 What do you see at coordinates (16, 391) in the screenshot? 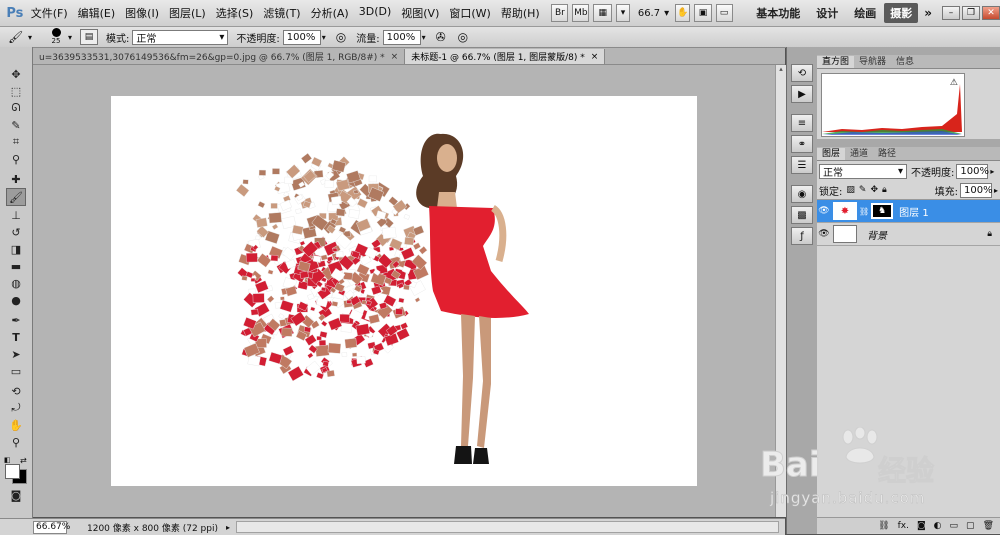
I see `3d-rotate-tool-icon: ⟲` at bounding box center [16, 391].